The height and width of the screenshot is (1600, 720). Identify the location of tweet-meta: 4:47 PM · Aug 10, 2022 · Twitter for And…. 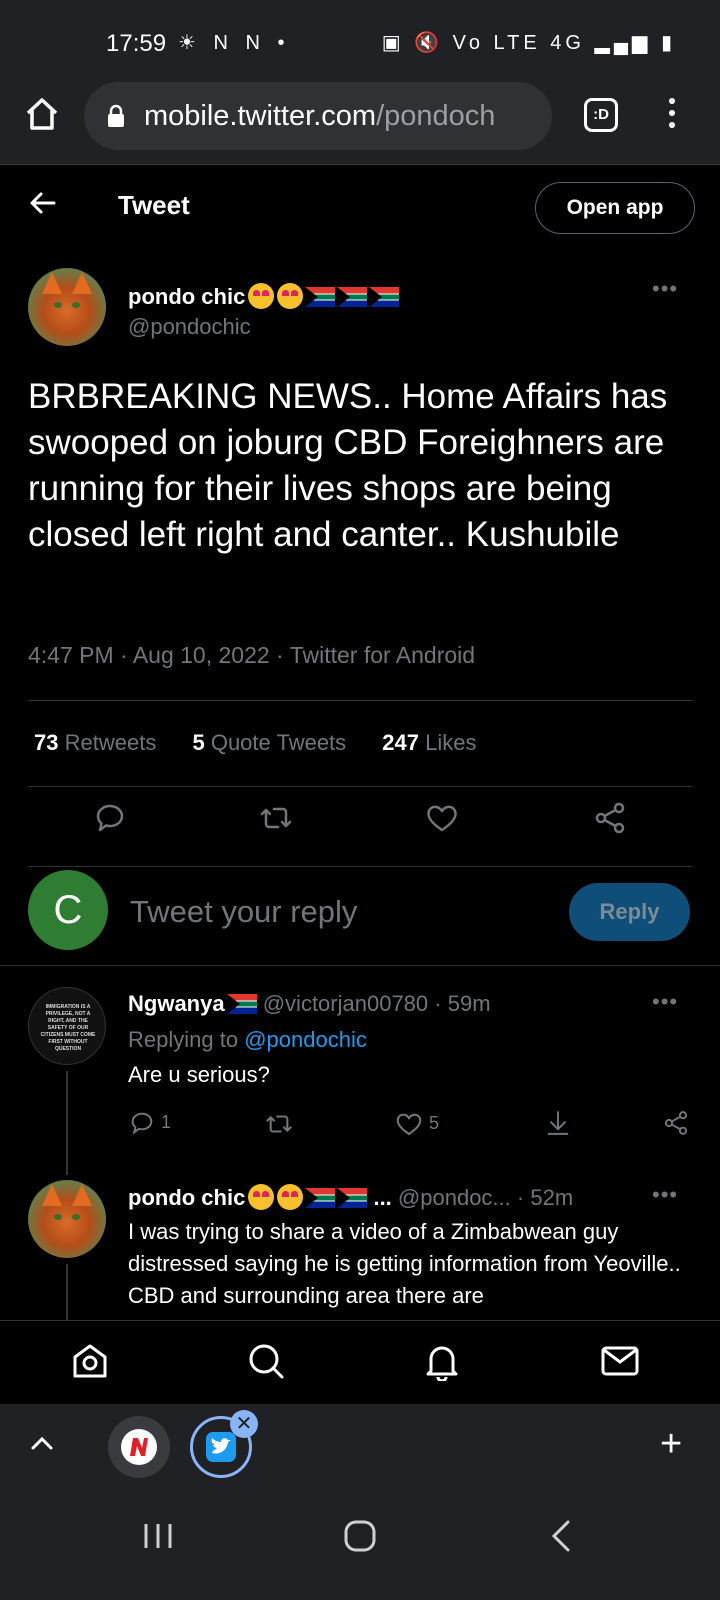
(252, 655).